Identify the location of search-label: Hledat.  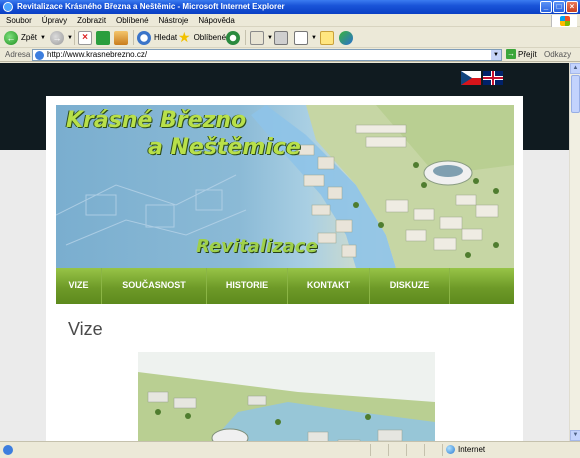
(166, 37).